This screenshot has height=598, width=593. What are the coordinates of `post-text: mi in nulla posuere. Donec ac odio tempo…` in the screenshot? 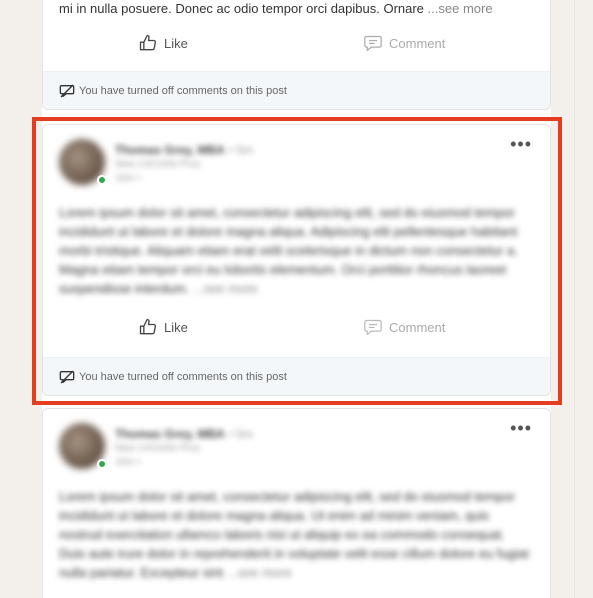 It's located at (241, 8).